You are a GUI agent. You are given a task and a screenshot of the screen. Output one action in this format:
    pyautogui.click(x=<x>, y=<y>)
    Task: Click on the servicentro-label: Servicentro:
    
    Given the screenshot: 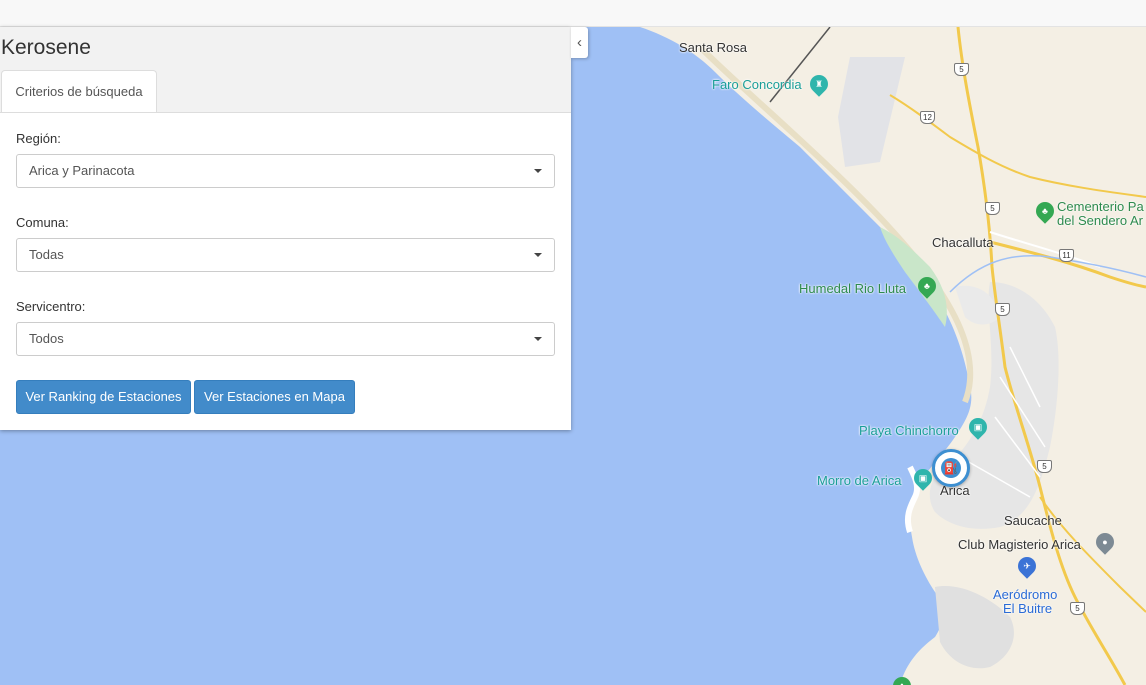 What is the action you would take?
    pyautogui.click(x=51, y=306)
    